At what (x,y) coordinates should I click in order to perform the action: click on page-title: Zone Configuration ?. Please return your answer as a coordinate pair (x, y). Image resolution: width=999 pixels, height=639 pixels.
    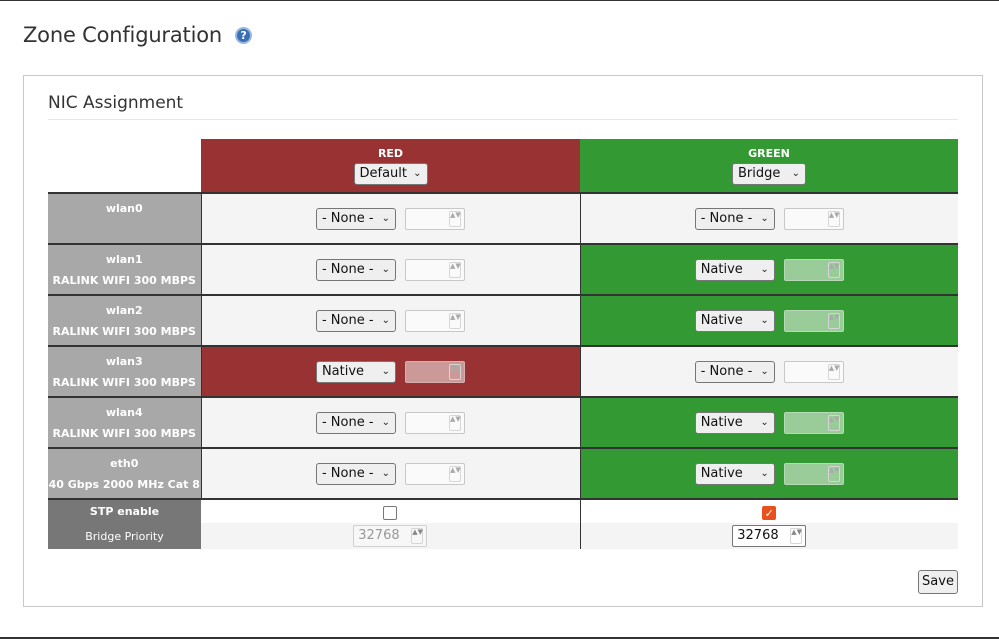
    Looking at the image, I should click on (137, 35).